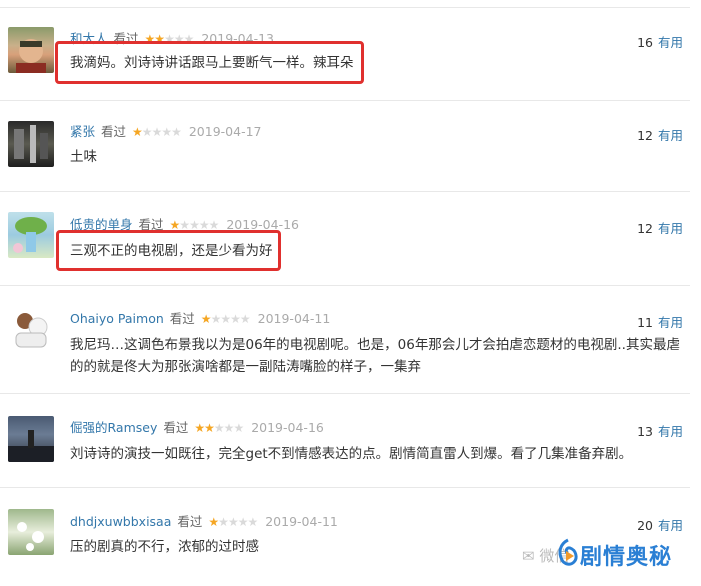  I want to click on review-date: 2019-04-17, so click(225, 131).